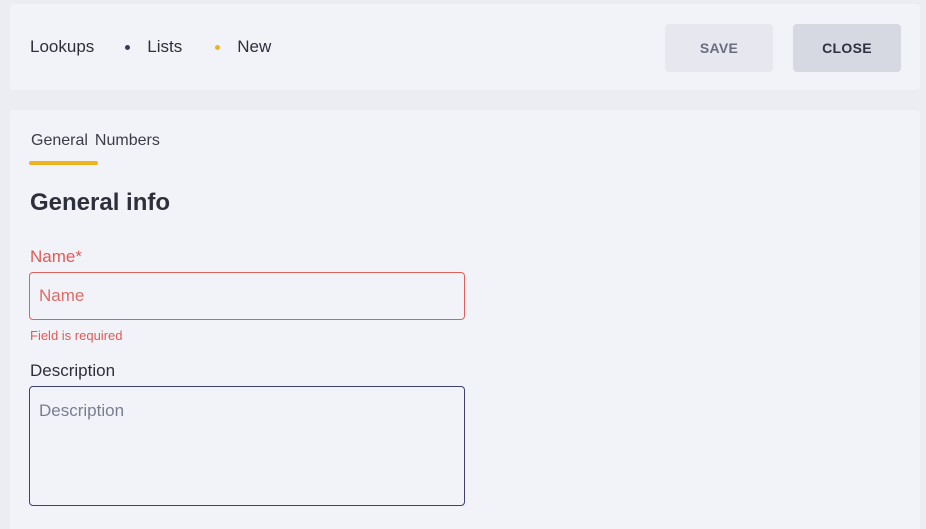  I want to click on description-field-label: Description, so click(73, 370).